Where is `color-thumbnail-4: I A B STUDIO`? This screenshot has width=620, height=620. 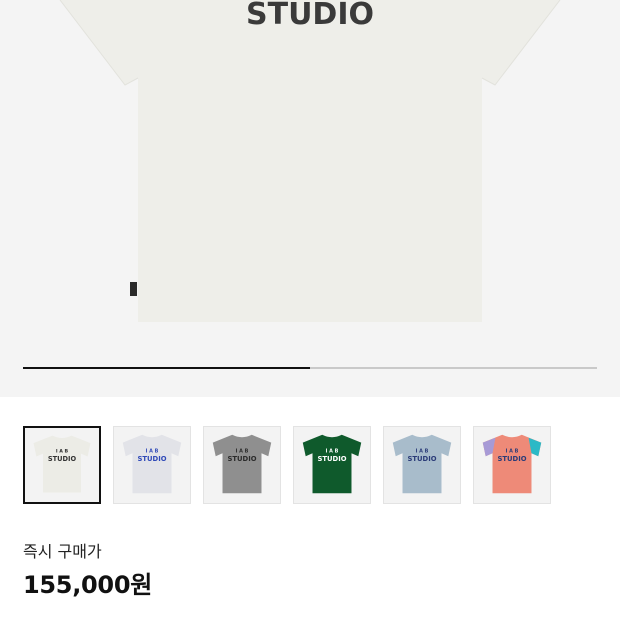
color-thumbnail-4: I A B STUDIO is located at coordinates (332, 465).